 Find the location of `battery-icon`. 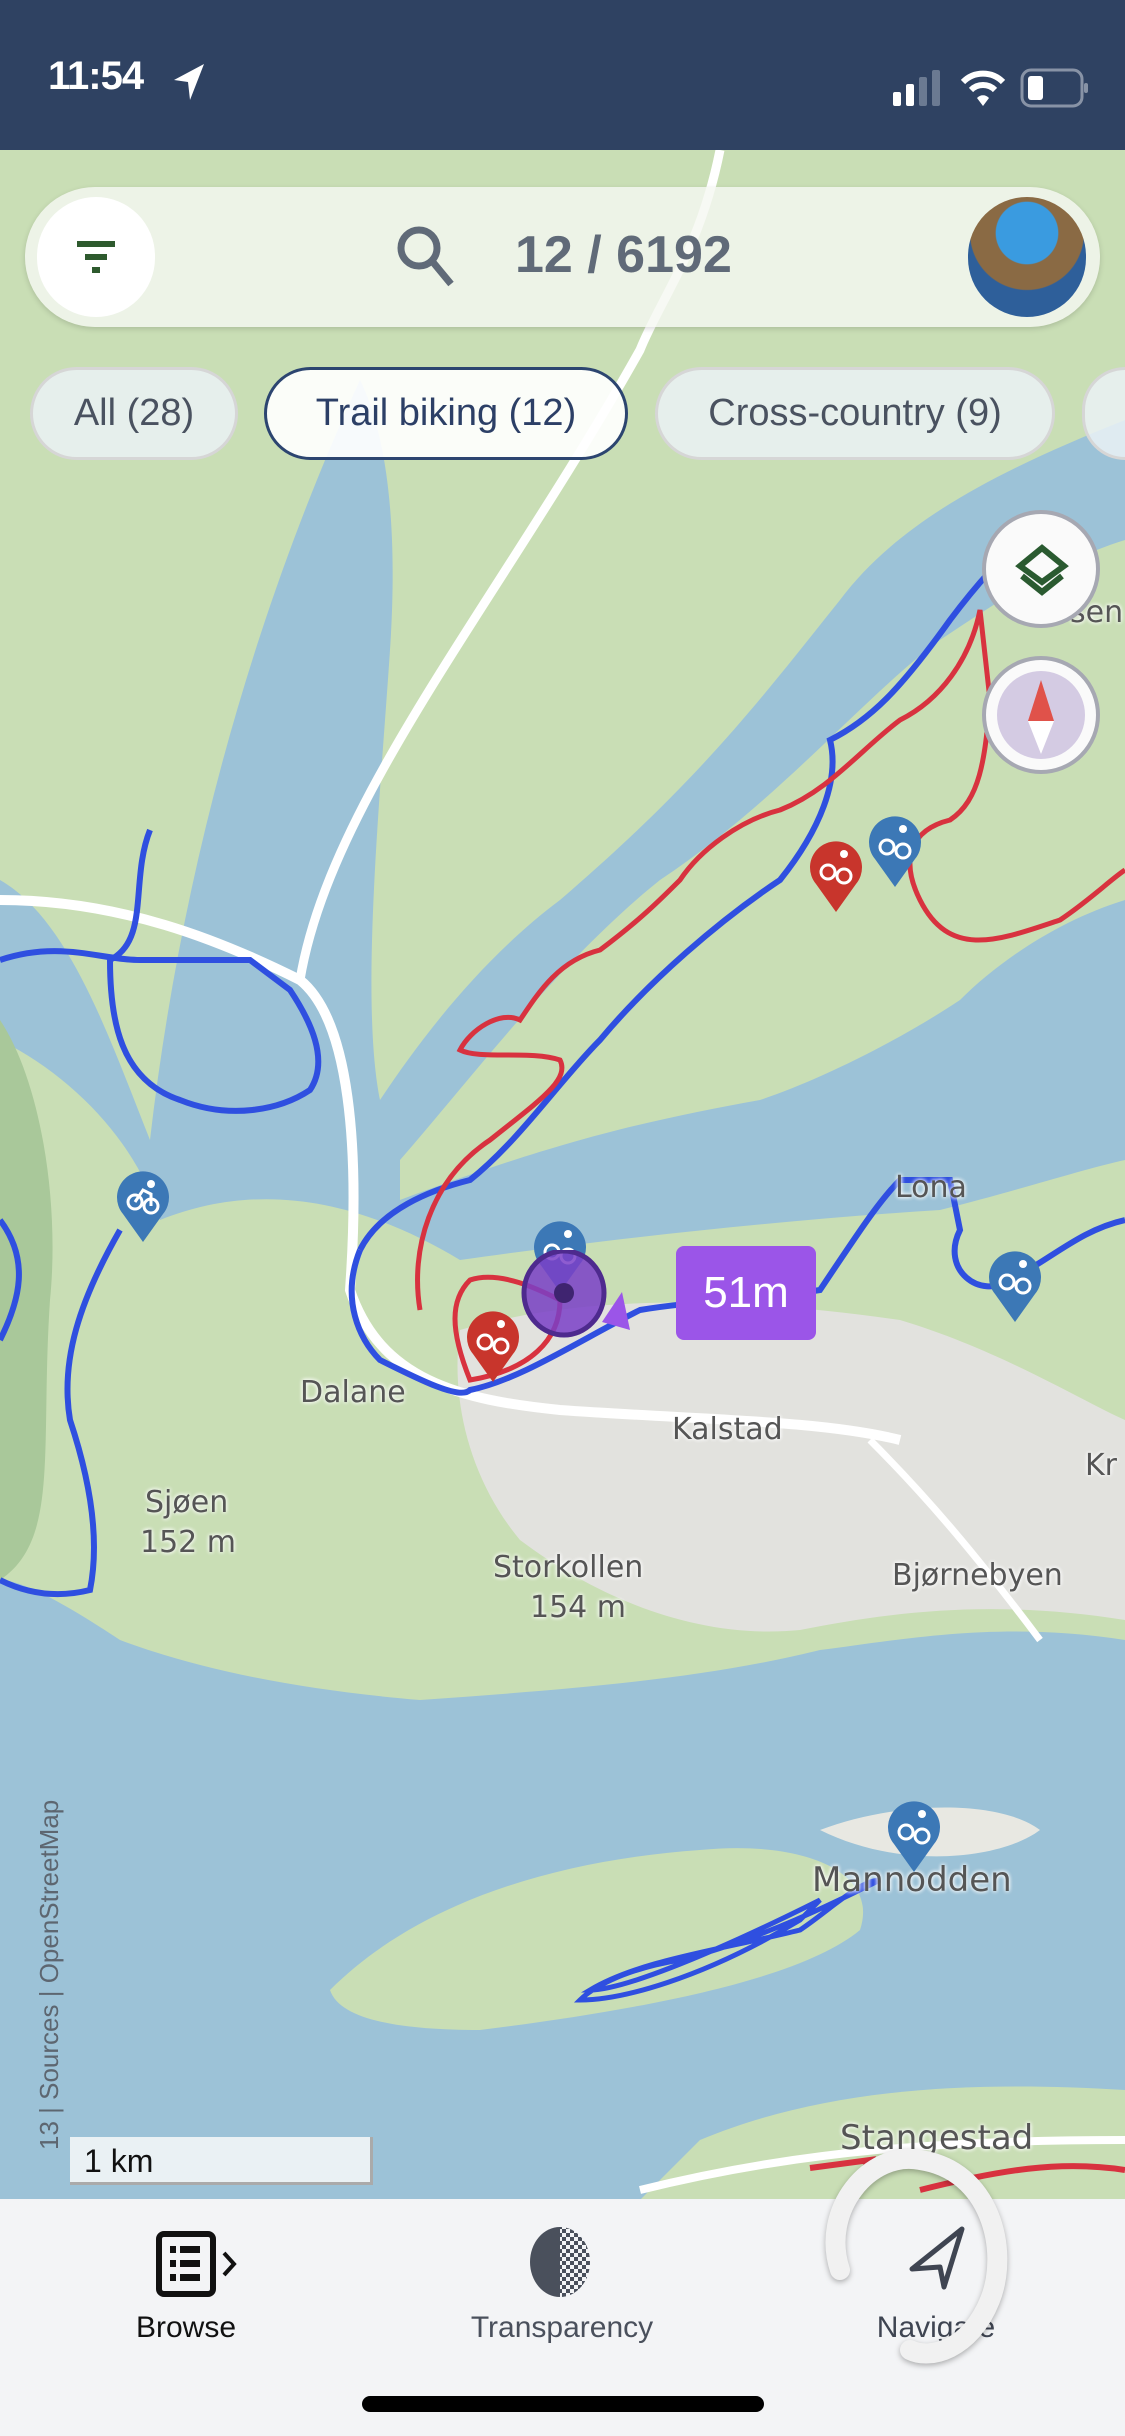

battery-icon is located at coordinates (1054, 88).